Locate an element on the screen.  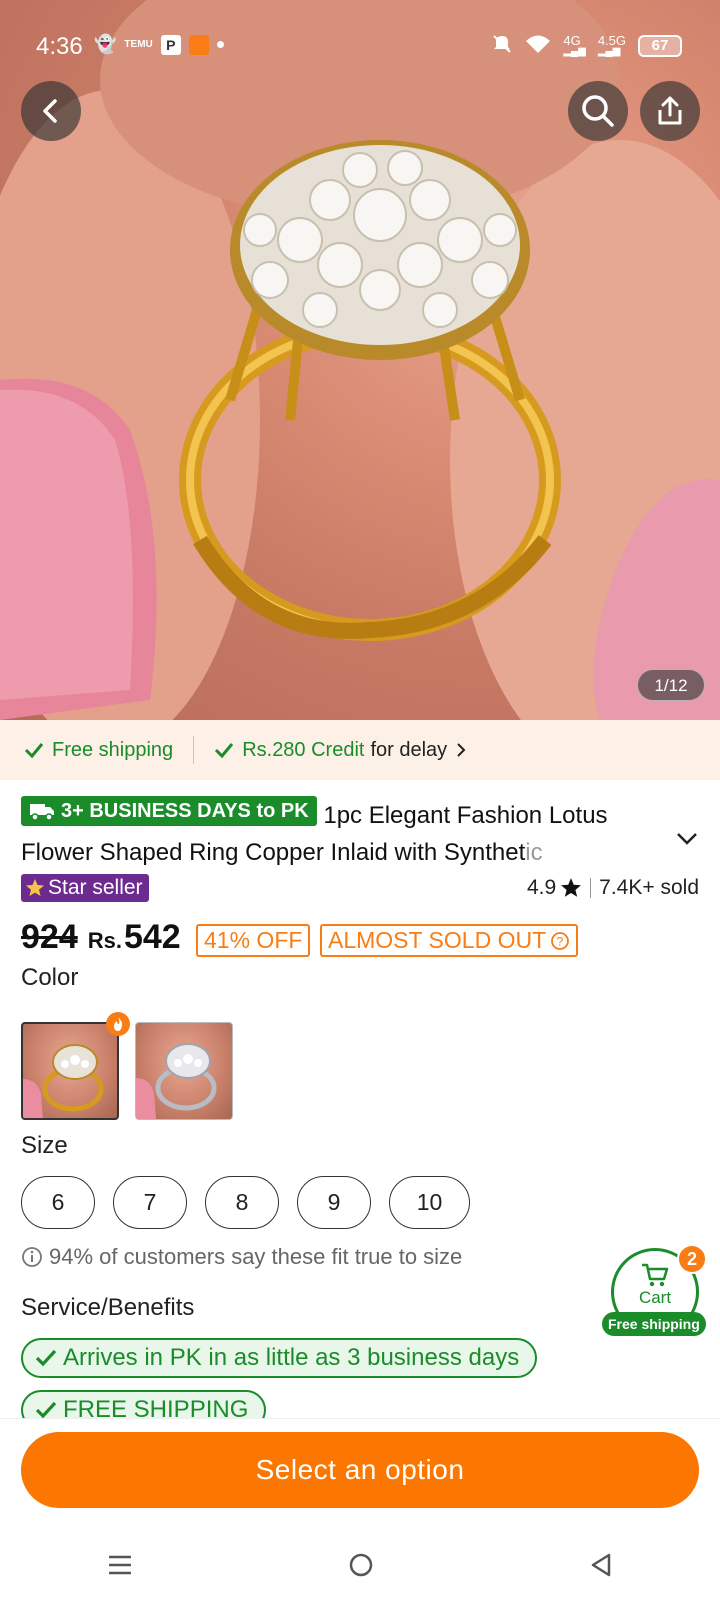
delivery-badge-text: 3+ BUSINESS DAYS to PK is located at coordinates (185, 810).